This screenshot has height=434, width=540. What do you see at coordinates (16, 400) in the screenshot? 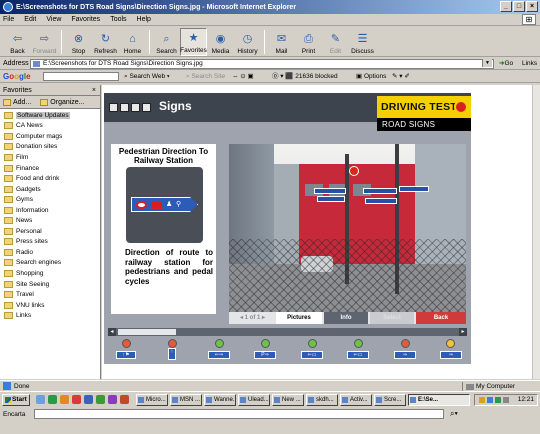
I see `start-button: Start` at bounding box center [16, 400].